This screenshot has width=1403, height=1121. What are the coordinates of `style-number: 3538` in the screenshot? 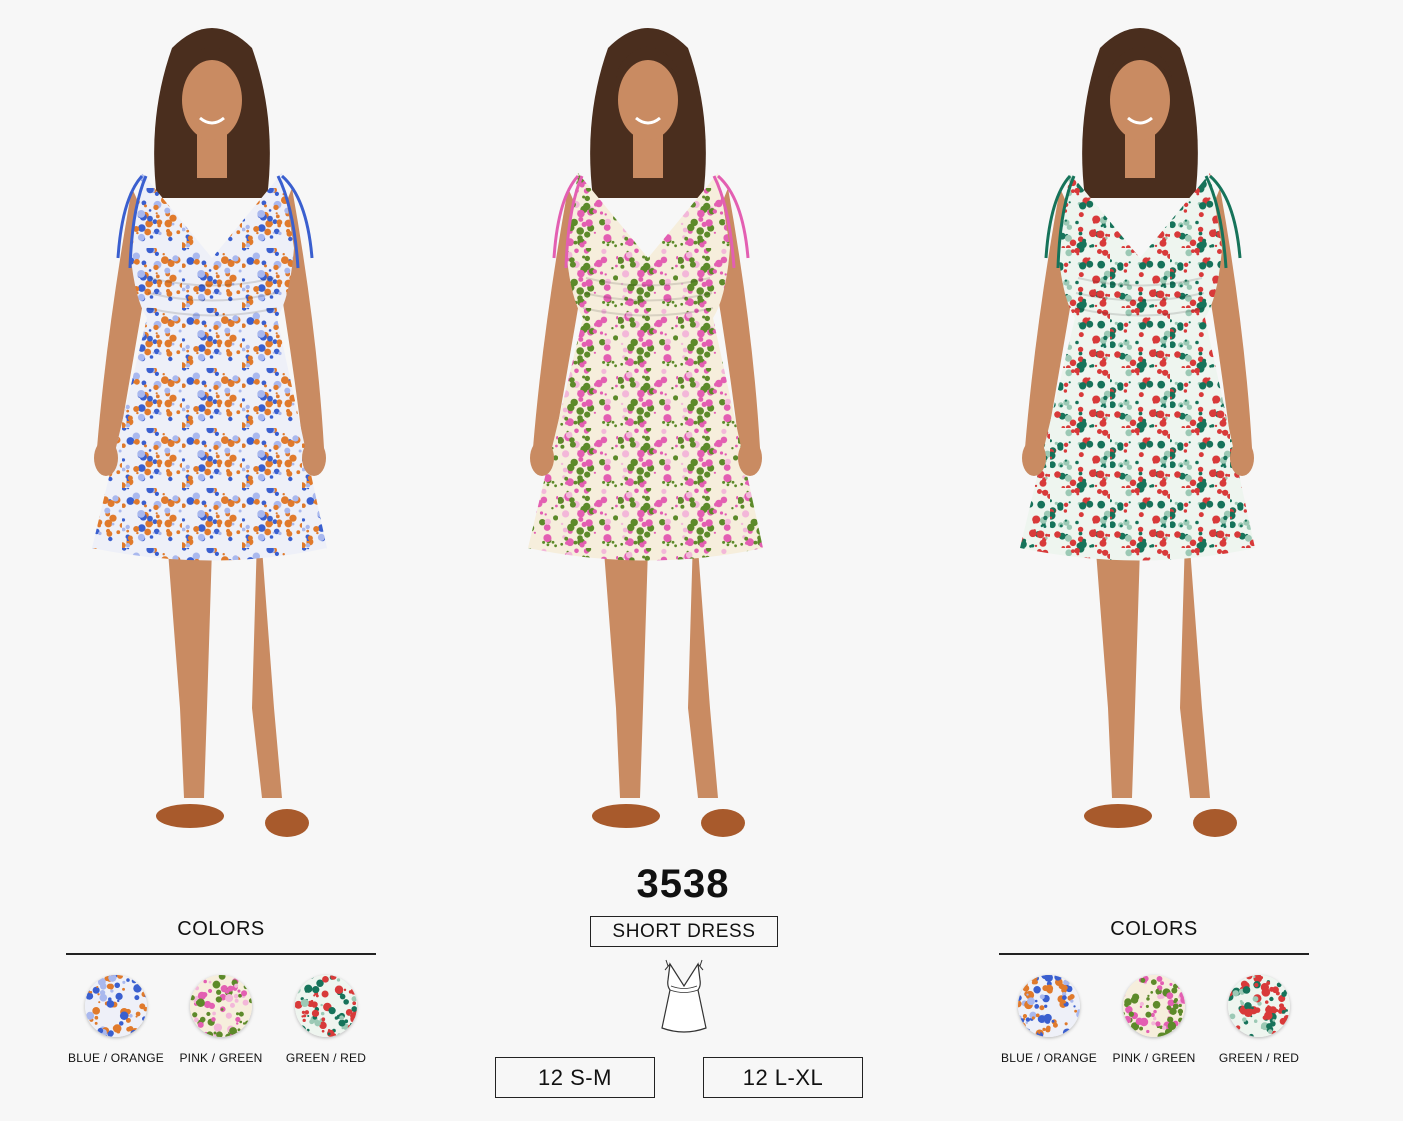 It's located at (683, 884).